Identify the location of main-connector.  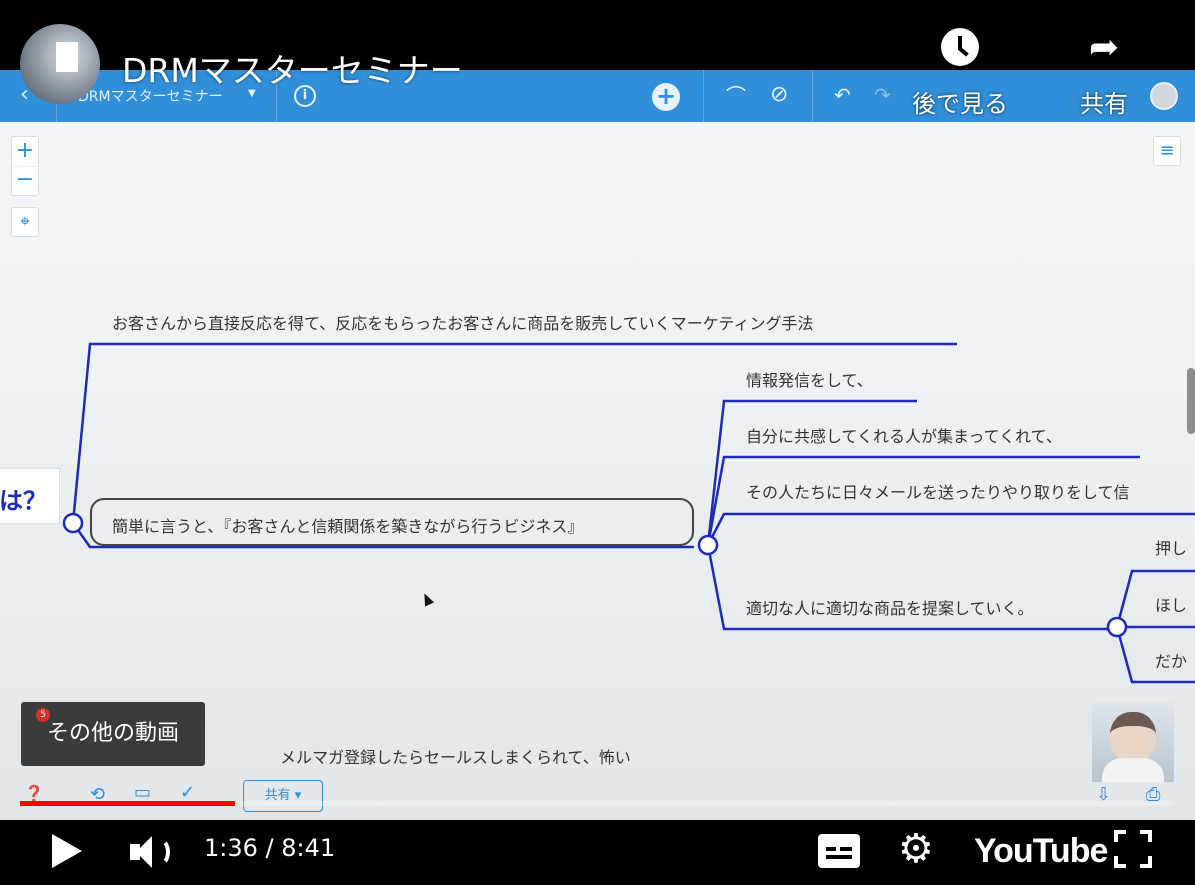
(708, 545).